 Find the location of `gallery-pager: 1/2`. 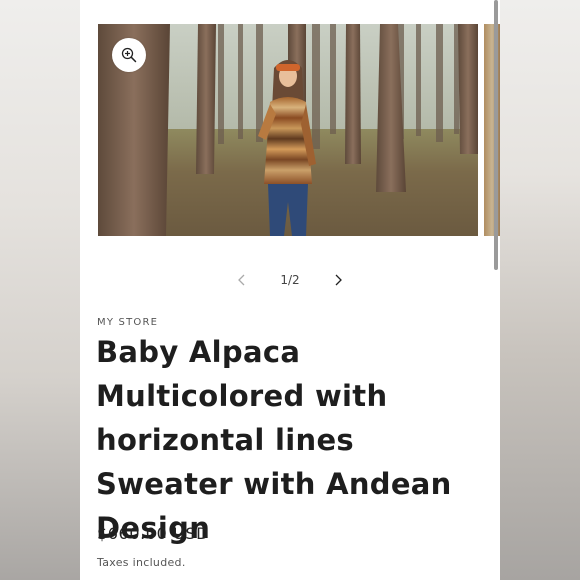

gallery-pager: 1/2 is located at coordinates (290, 280).